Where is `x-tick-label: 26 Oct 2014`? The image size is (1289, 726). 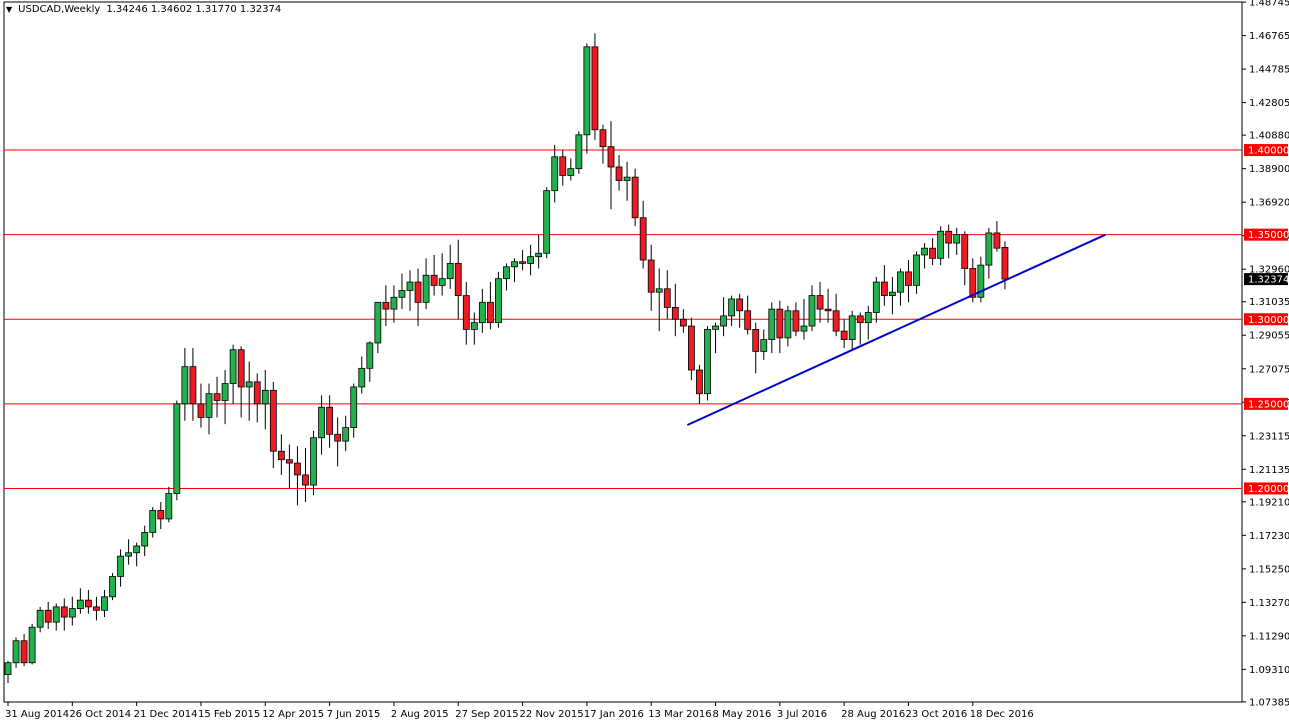
x-tick-label: 26 Oct 2014 is located at coordinates (100, 714).